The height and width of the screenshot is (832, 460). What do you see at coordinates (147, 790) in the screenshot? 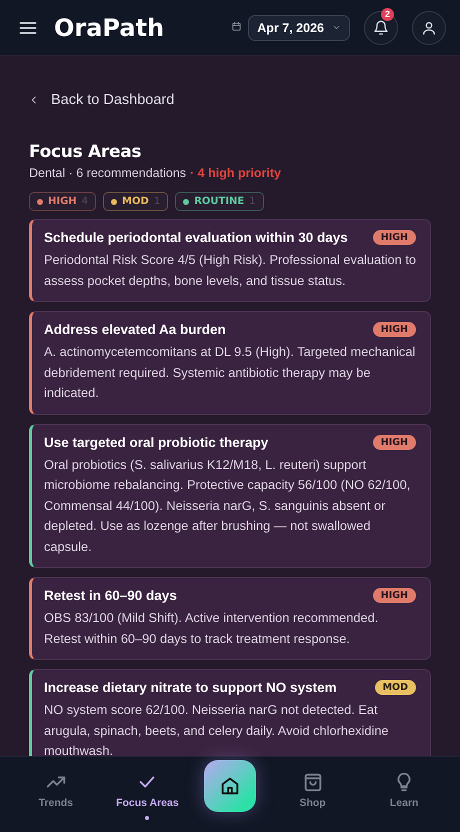
I see `nav-tab: Focus Areas` at bounding box center [147, 790].